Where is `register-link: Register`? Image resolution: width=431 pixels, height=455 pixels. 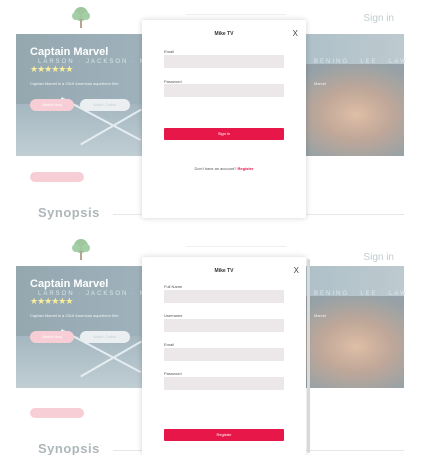 register-link: Register is located at coordinates (246, 168).